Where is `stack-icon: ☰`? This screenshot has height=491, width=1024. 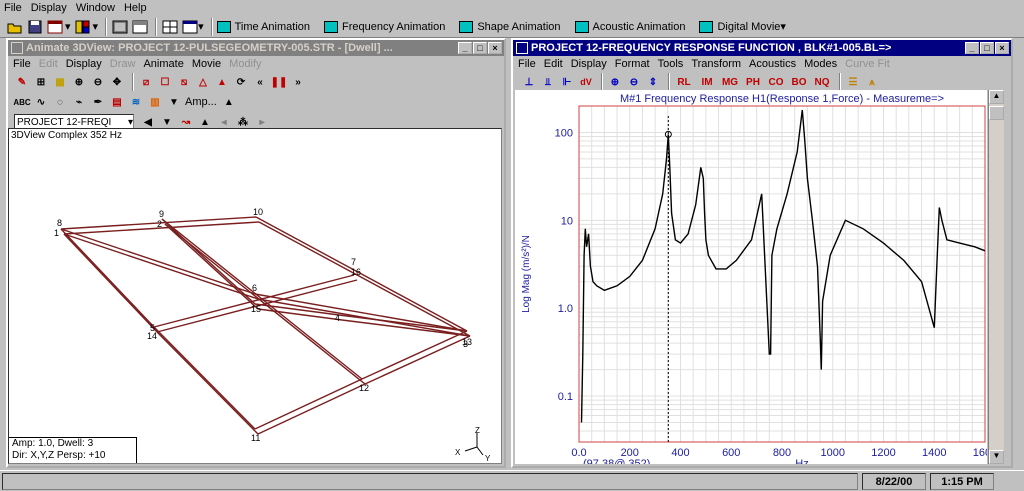
stack-icon: ☰ is located at coordinates (853, 82).